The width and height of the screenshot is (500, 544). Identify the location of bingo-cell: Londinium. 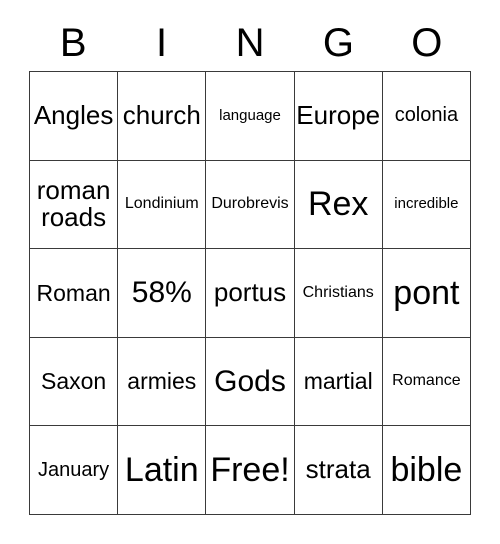
(162, 205).